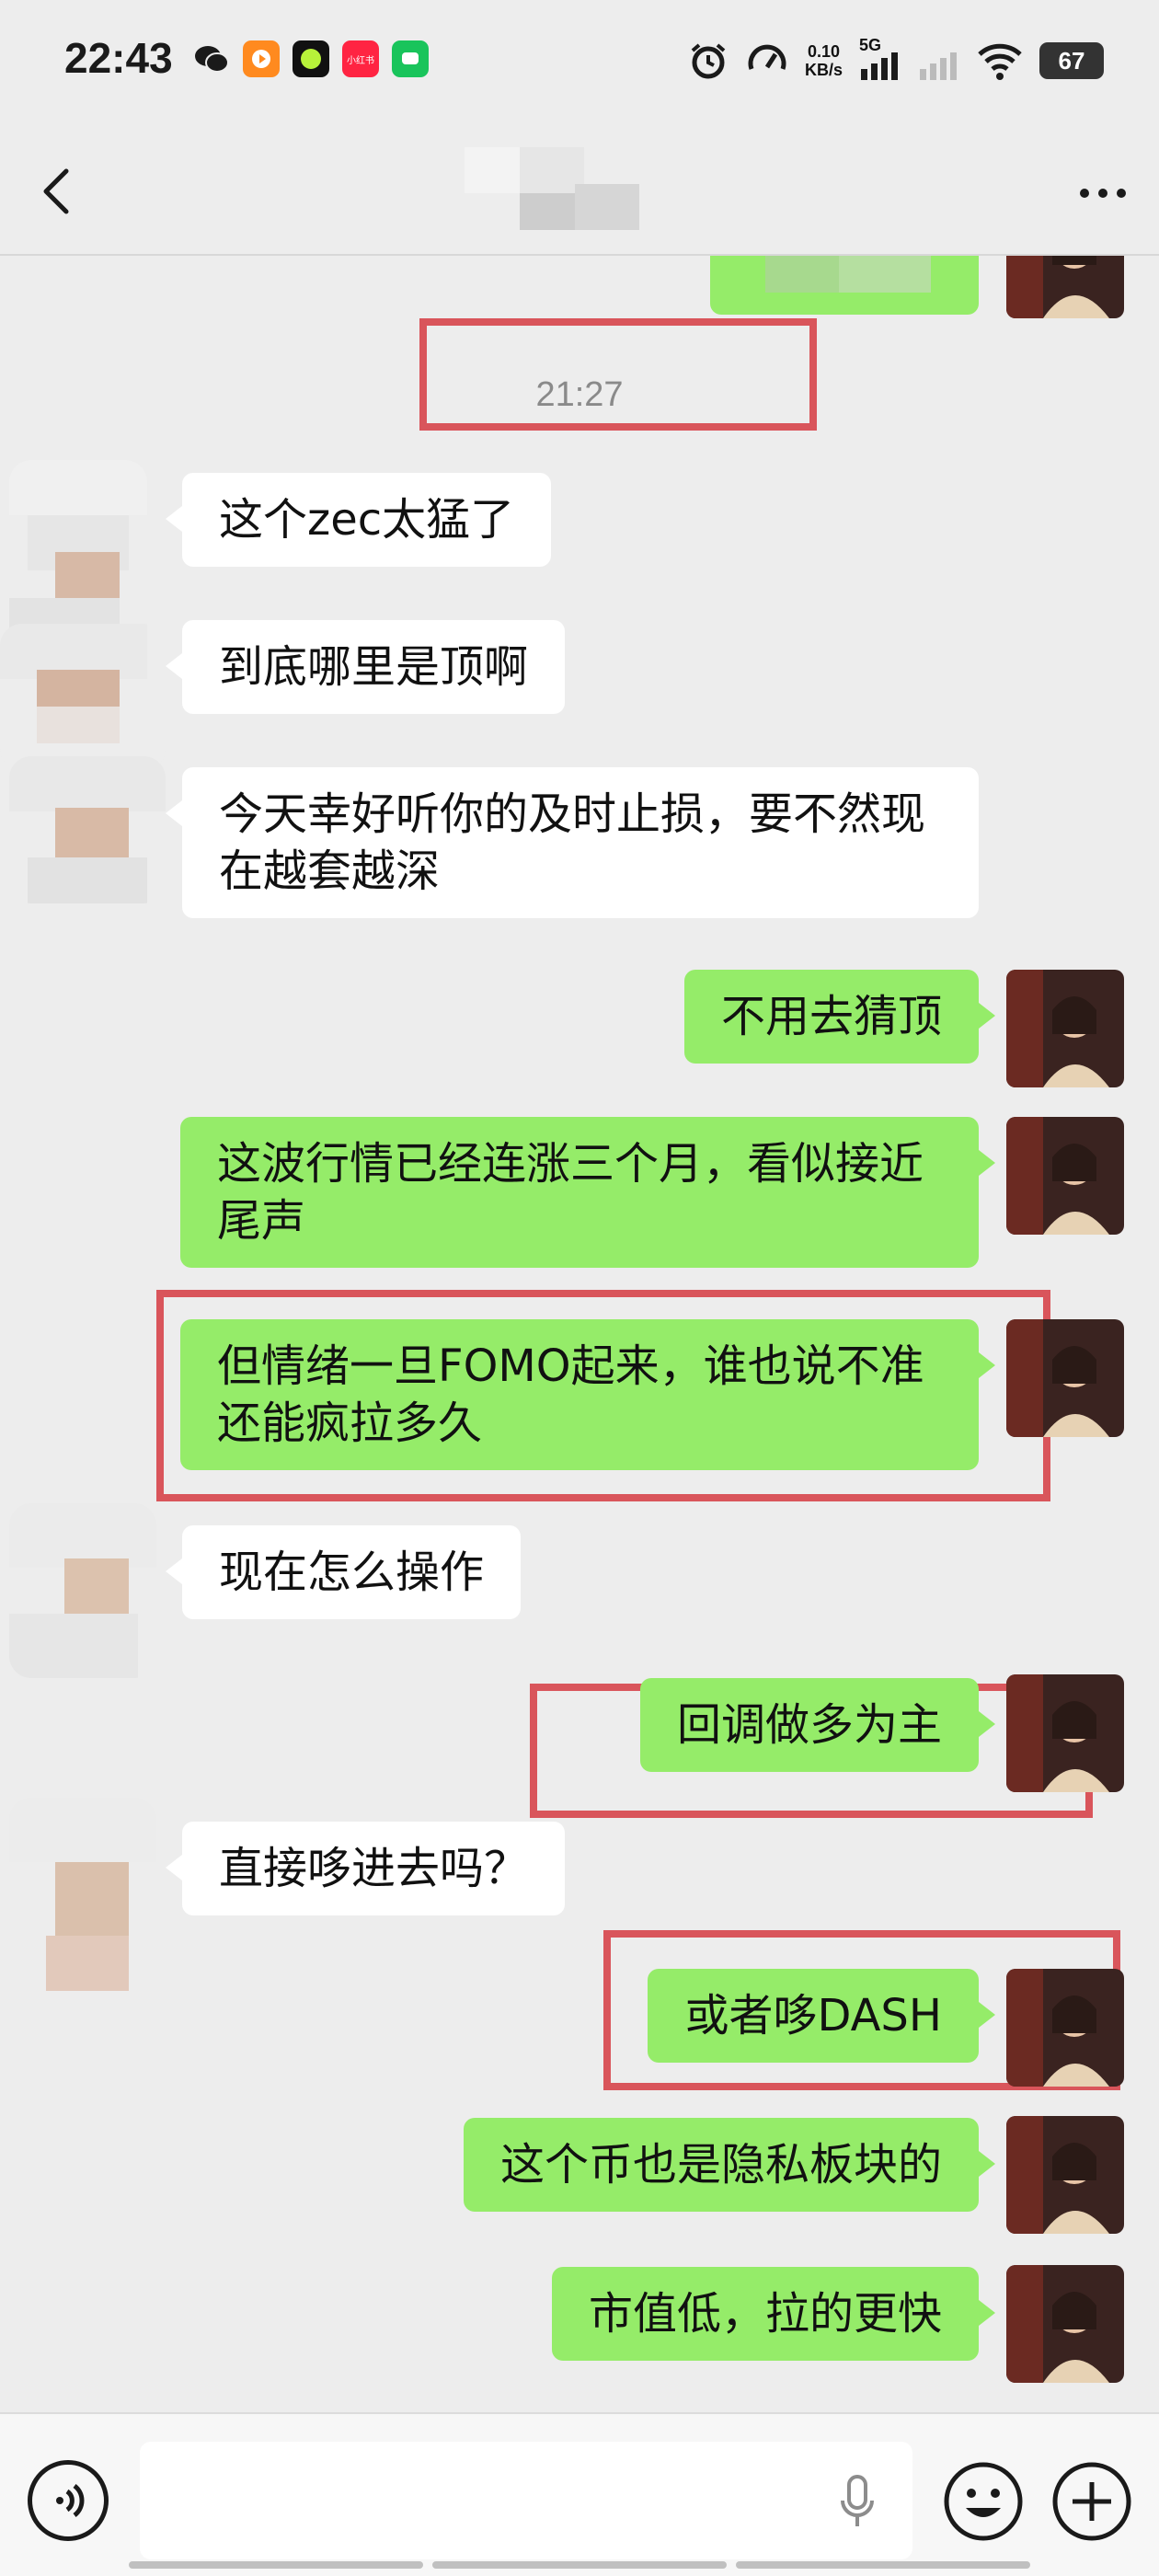 Image resolution: width=1159 pixels, height=2576 pixels. I want to click on chat-header, so click(579, 192).